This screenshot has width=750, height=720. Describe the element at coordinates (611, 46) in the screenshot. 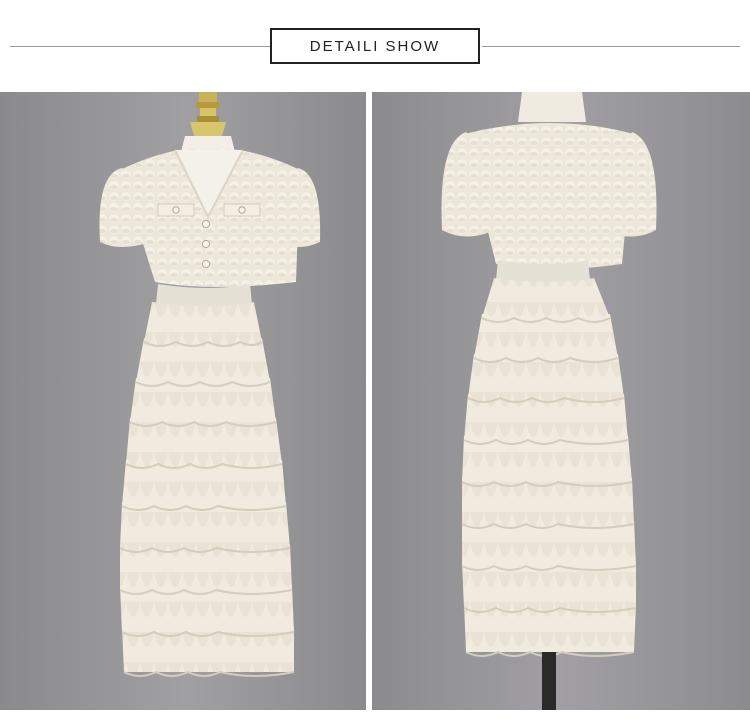

I see `header-rule-right` at that location.